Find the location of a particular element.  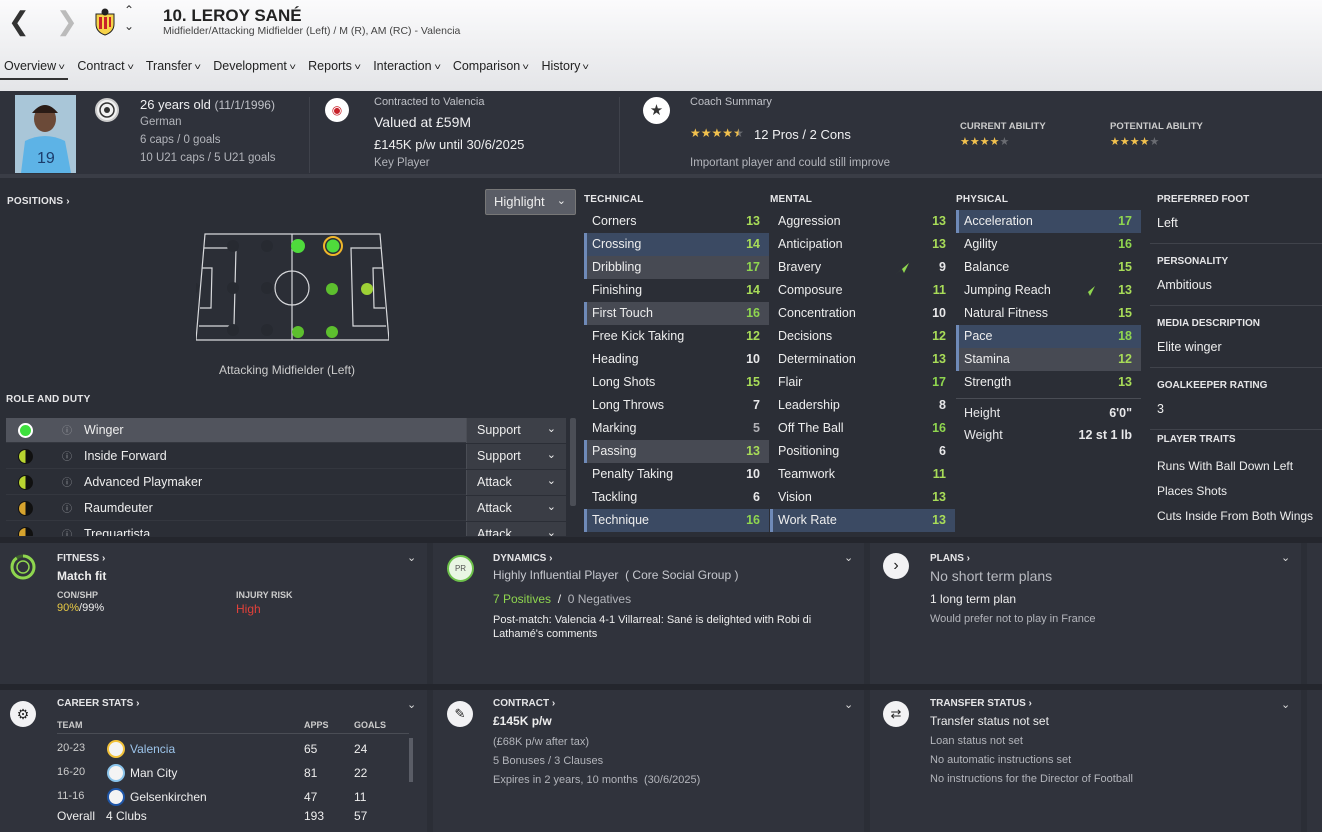

highlight-dropdown: Highlight ⌄ is located at coordinates (530, 202).